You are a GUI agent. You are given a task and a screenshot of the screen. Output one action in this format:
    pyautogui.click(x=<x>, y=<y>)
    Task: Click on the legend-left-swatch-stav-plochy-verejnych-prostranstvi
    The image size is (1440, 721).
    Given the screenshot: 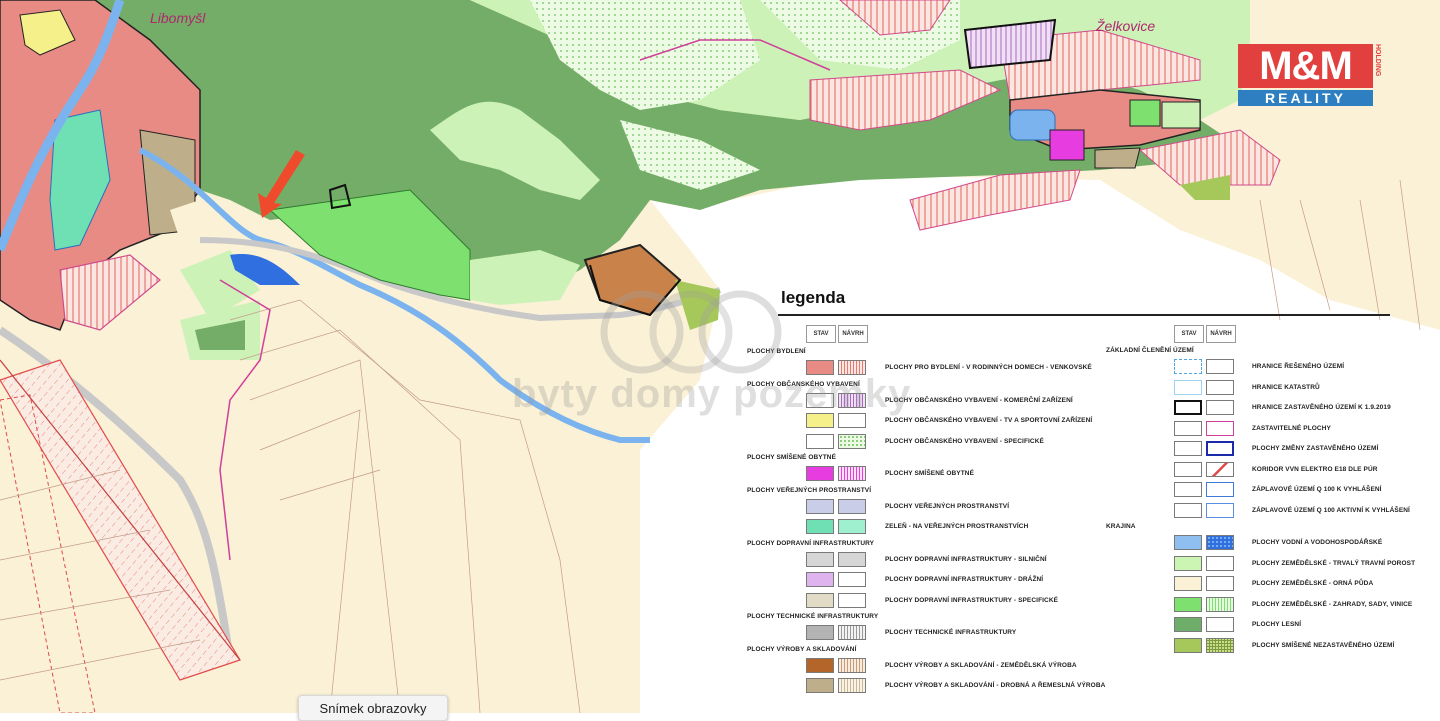 What is the action you would take?
    pyautogui.click(x=820, y=506)
    